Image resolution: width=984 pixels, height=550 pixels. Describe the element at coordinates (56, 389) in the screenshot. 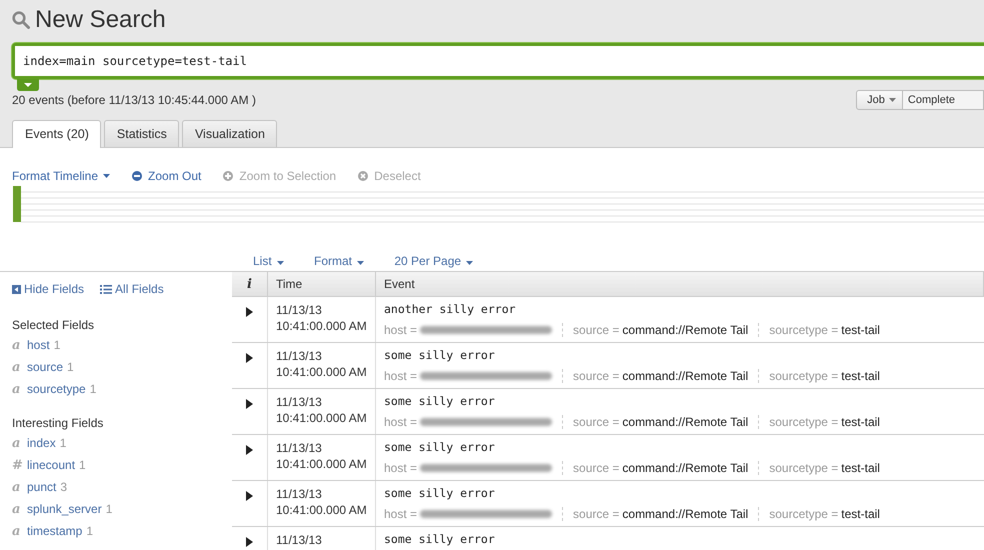

I see `field-link: sourcetype` at that location.